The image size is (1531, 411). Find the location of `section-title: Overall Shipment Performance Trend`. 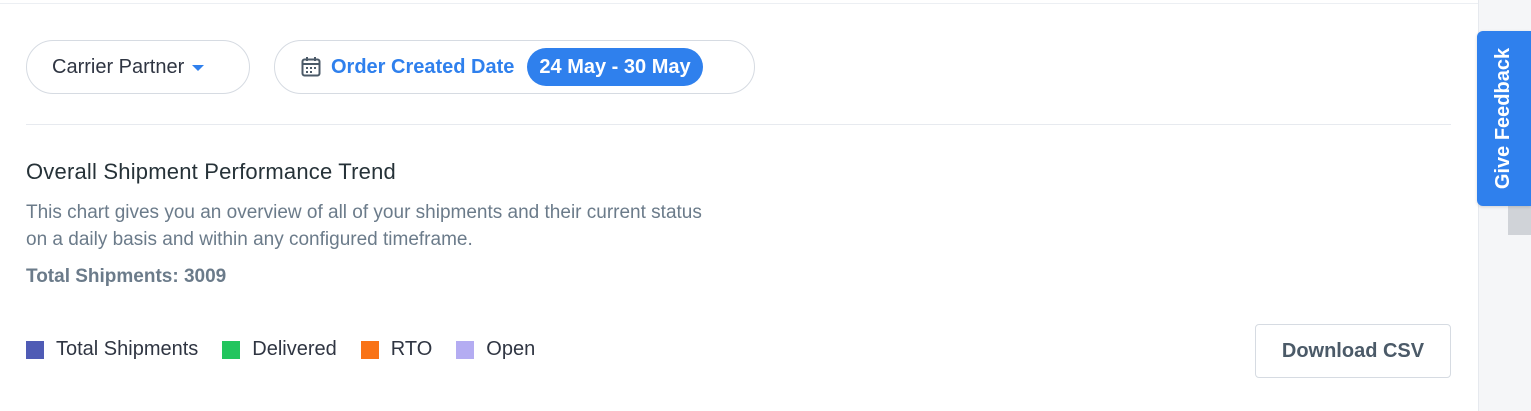

section-title: Overall Shipment Performance Trend is located at coordinates (211, 171).